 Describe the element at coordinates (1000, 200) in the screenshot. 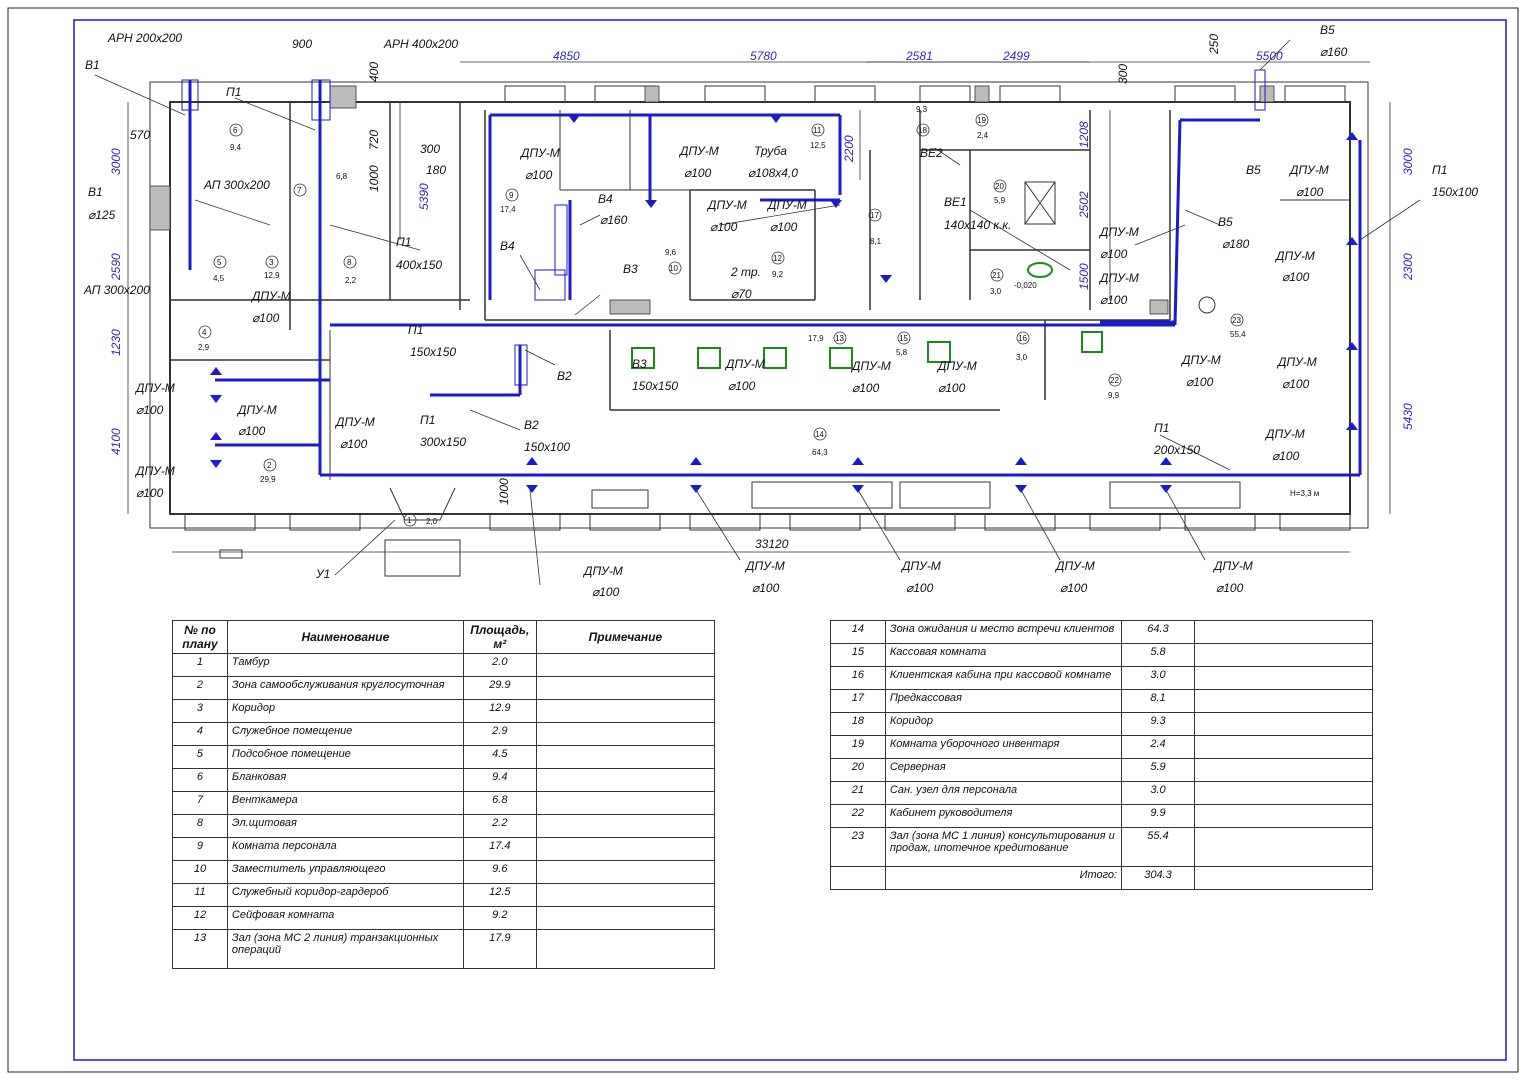

I see `svg-text: 5,9` at that location.